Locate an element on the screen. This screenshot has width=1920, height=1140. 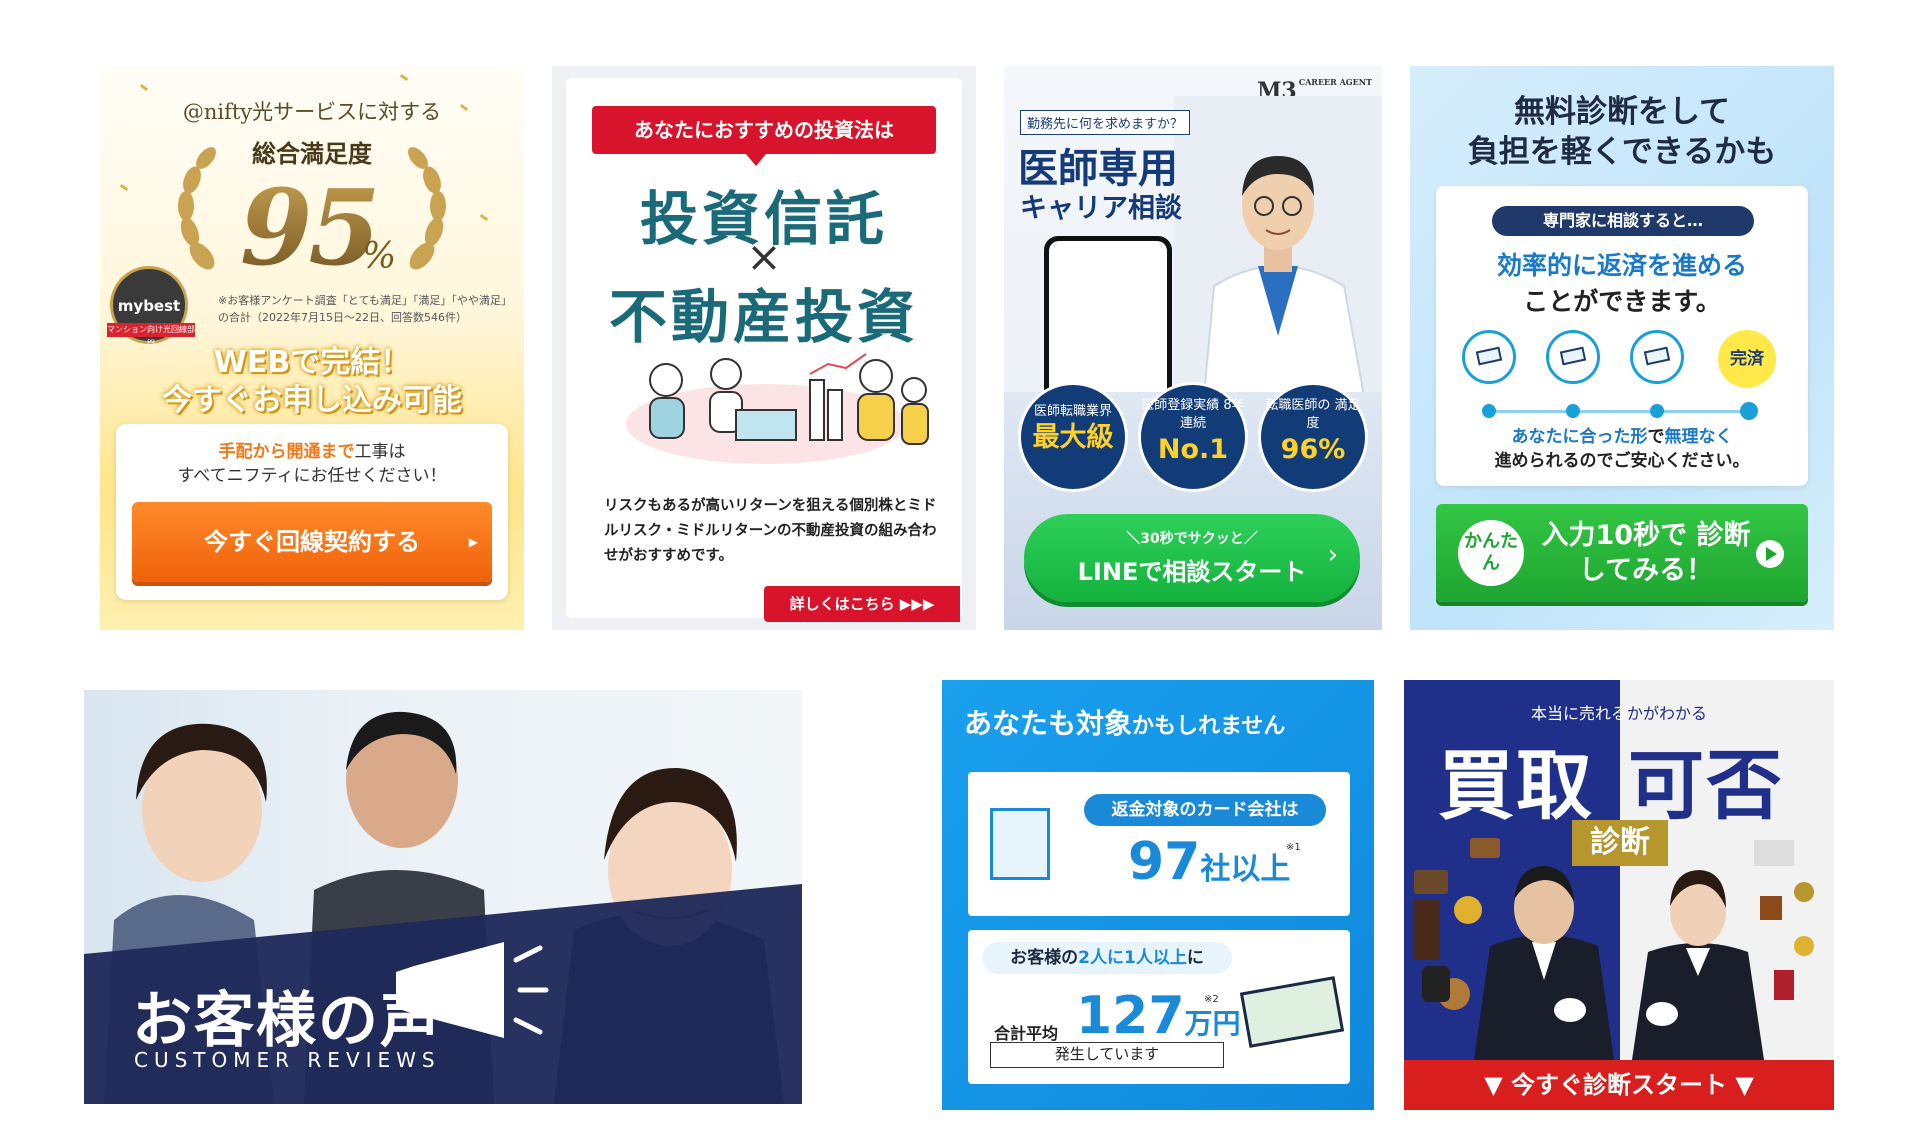
stat-value: No.1 is located at coordinates (1193, 449).